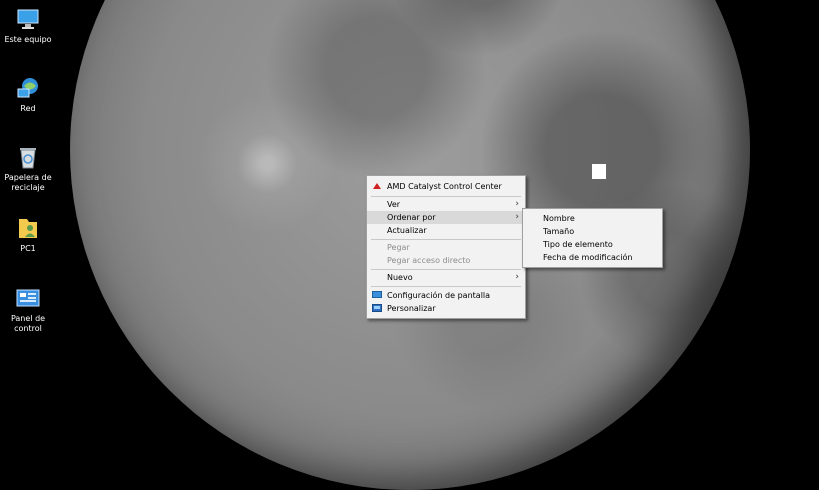 The height and width of the screenshot is (490, 819). What do you see at coordinates (28, 182) in the screenshot?
I see `desktop-icon-label: Papelera de reciclaje` at bounding box center [28, 182].